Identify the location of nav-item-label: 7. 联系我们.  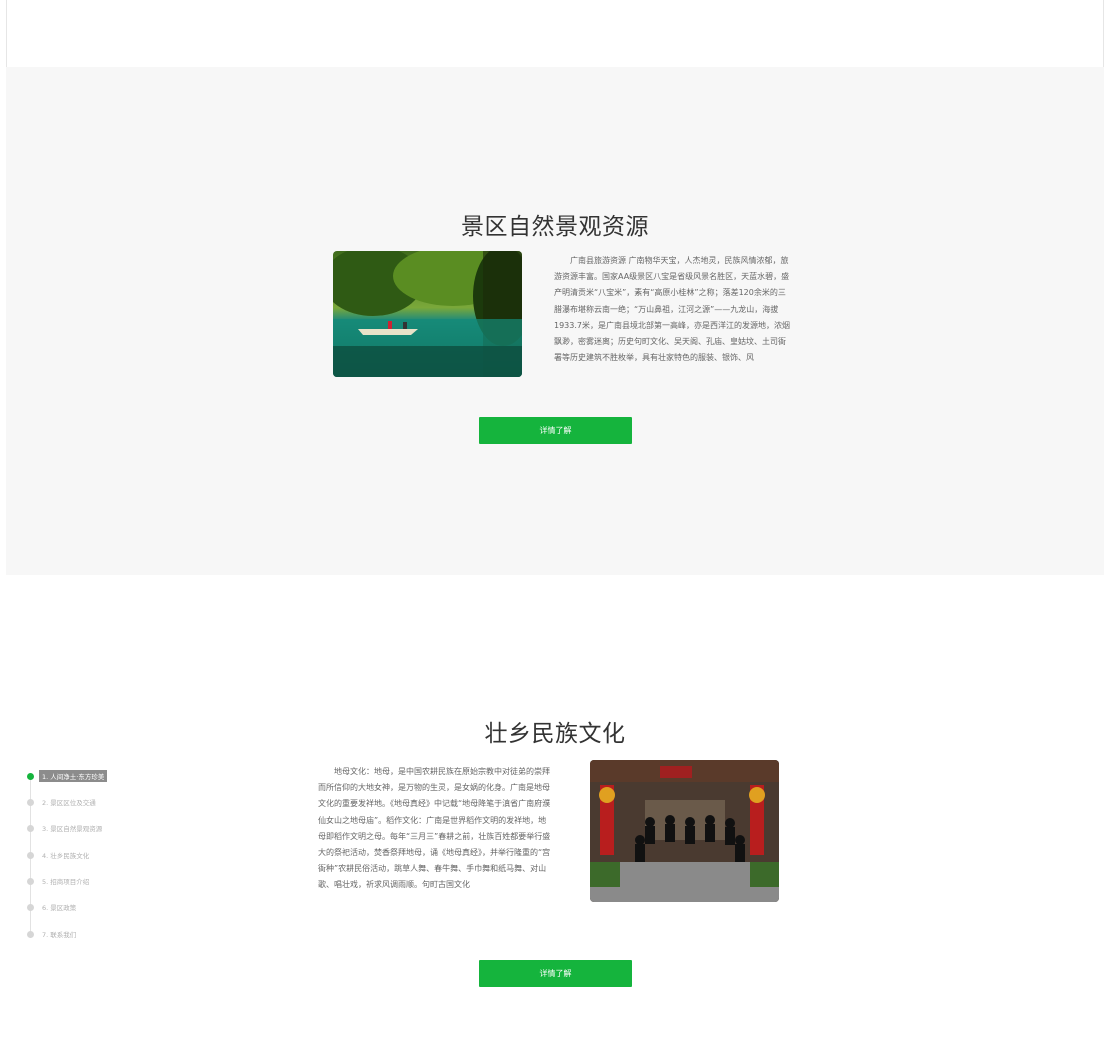
(59, 935).